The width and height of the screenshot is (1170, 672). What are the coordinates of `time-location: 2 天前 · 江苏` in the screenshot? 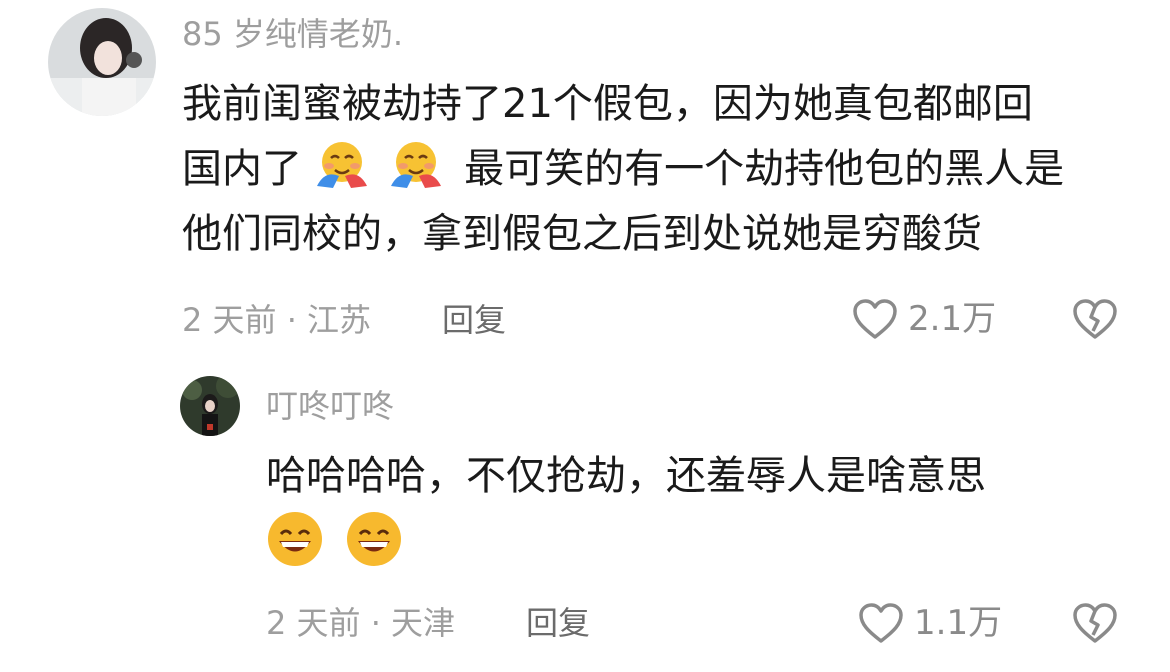 It's located at (277, 320).